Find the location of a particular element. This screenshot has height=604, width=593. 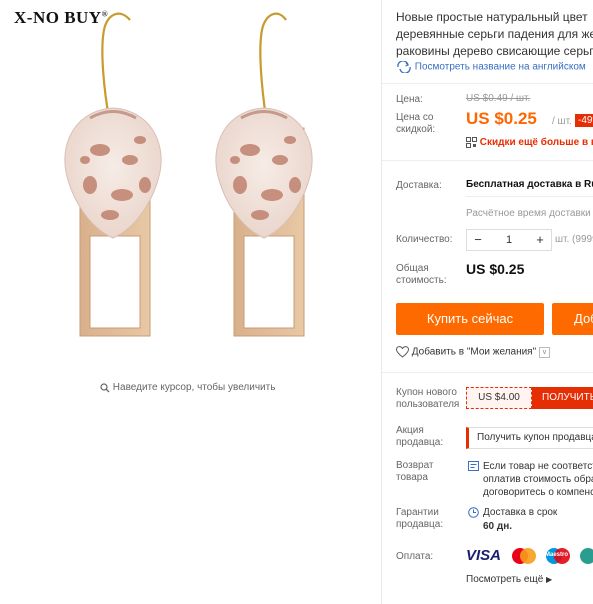

guarantee-line: Доставка в срок is located at coordinates (520, 512).